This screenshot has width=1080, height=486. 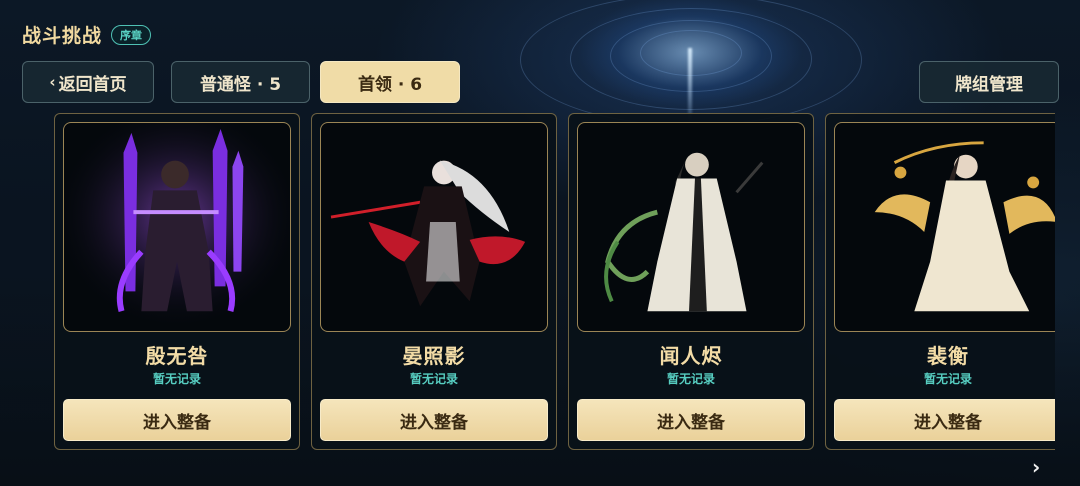 I want to click on boss-name: 晏照影, so click(x=434, y=356).